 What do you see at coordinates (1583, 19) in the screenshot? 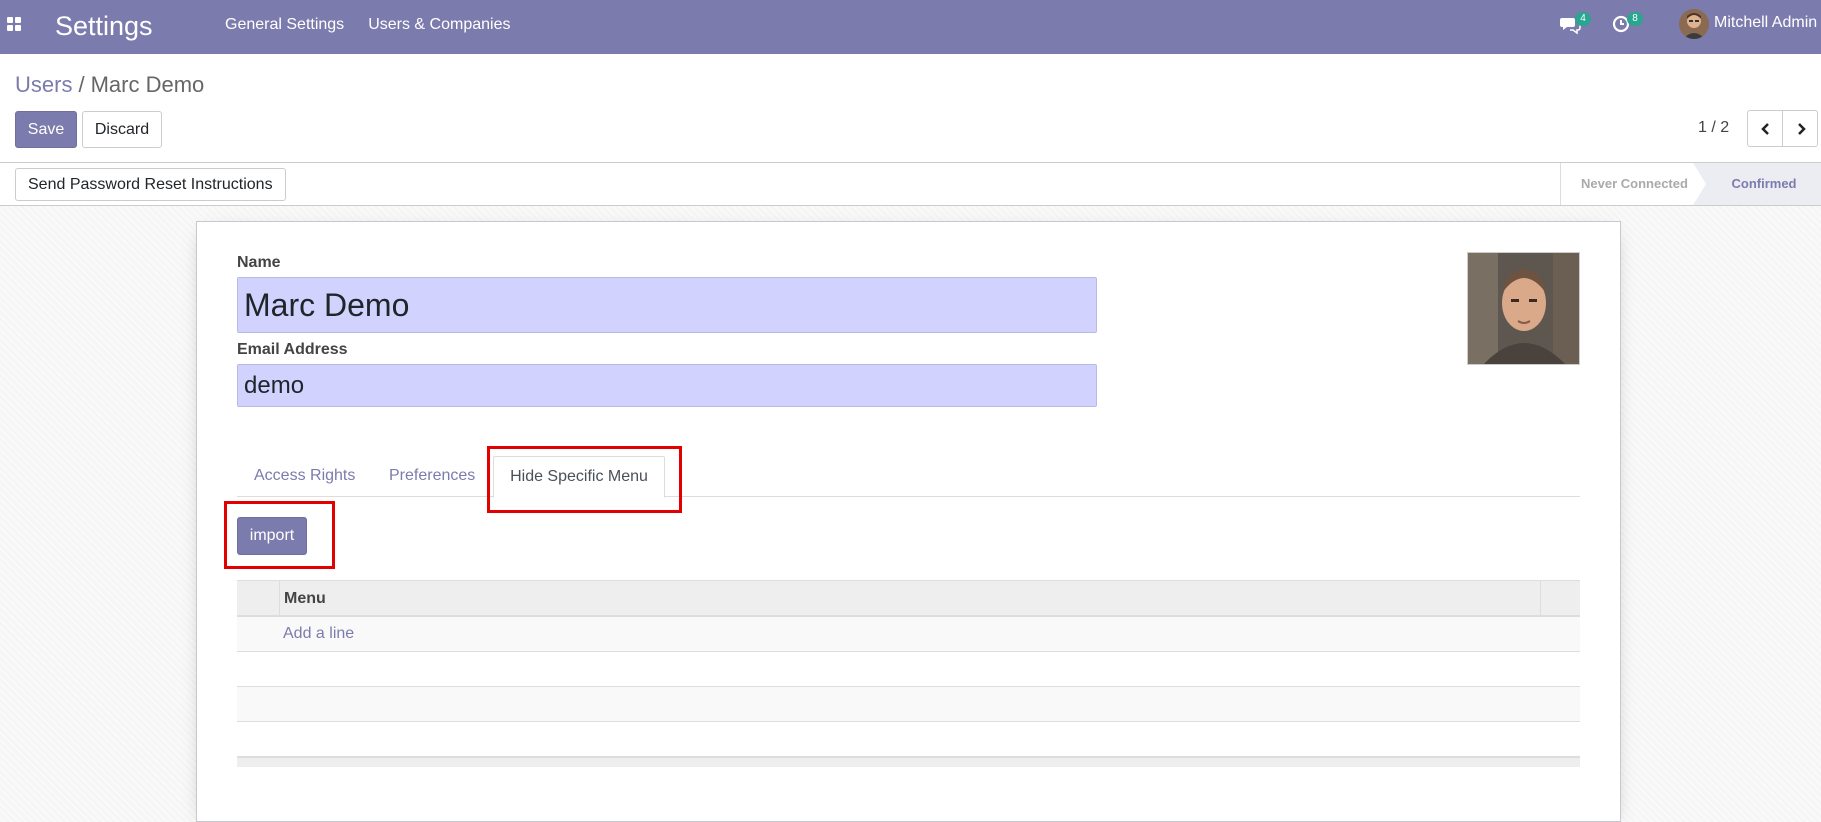
I see `messages-badge: 4` at bounding box center [1583, 19].